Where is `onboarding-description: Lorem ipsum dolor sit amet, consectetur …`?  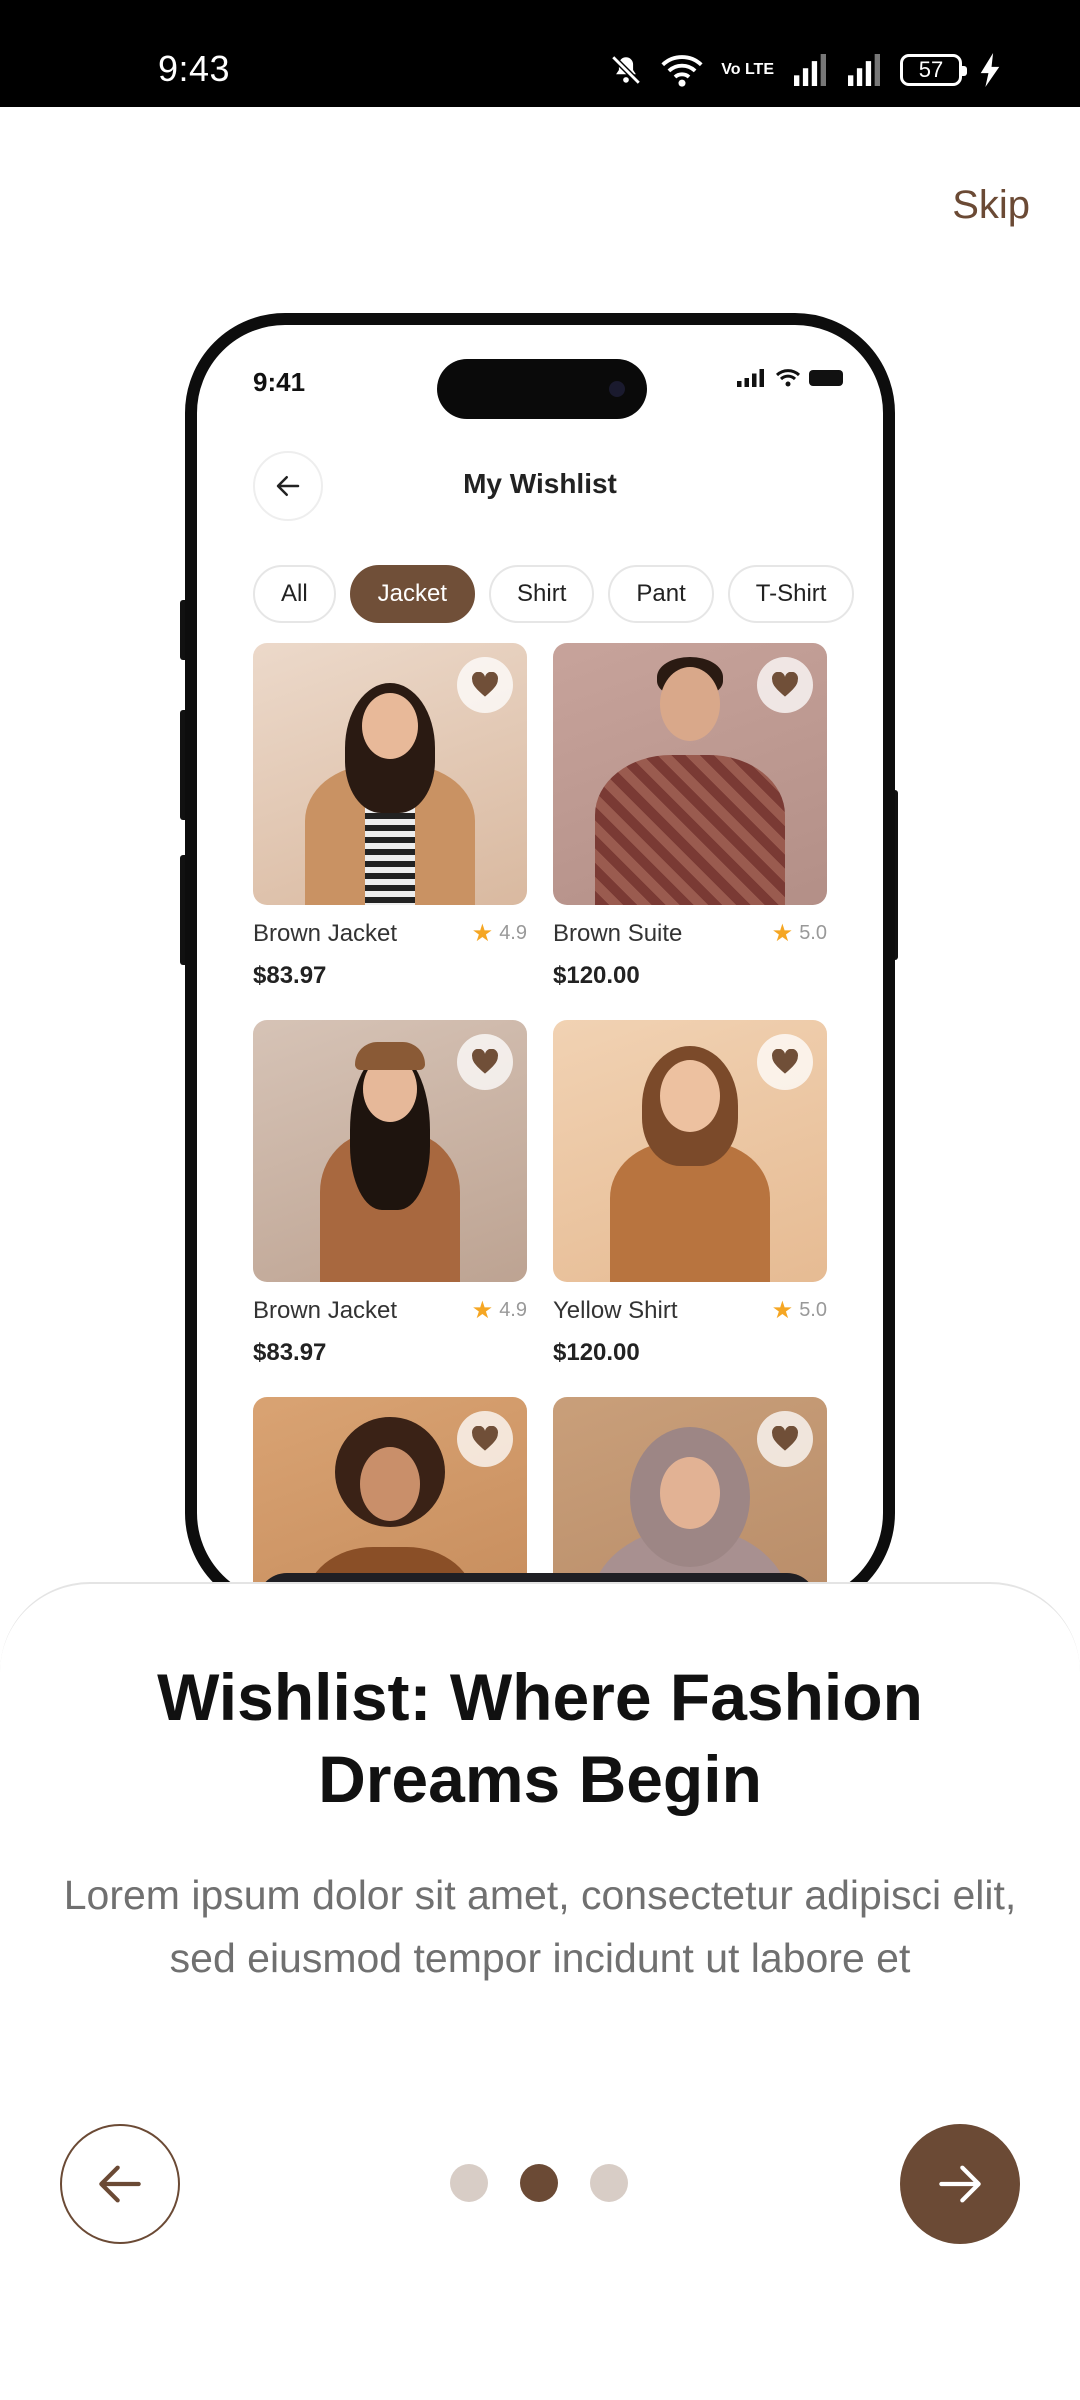
onboarding-description: Lorem ipsum dolor sit amet, consectetur … is located at coordinates (540, 1926).